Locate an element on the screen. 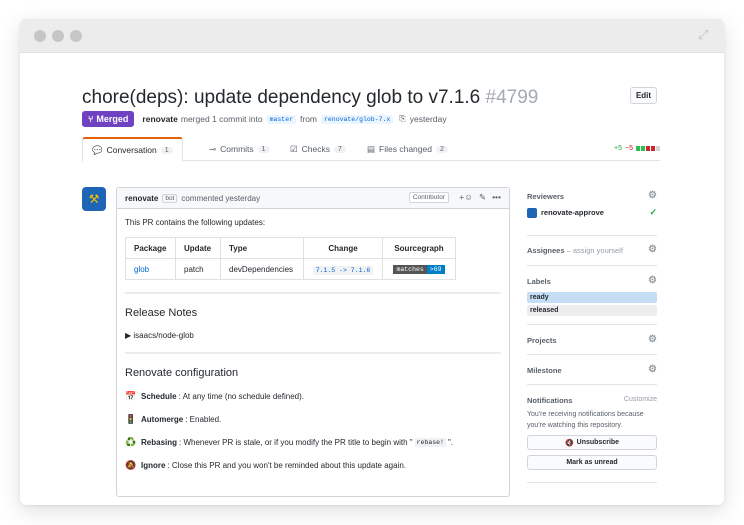 The image size is (744, 525). col-type: Type is located at coordinates (262, 248).